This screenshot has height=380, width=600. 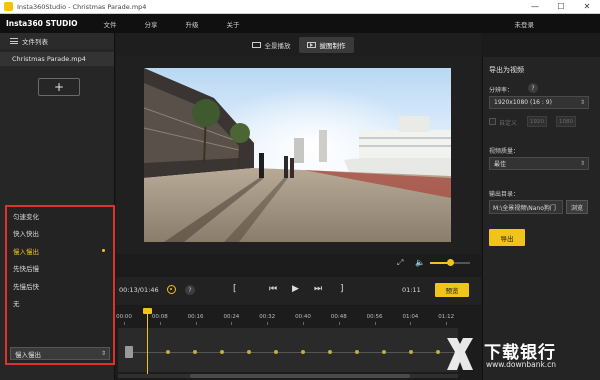 What do you see at coordinates (60, 216) in the screenshot?
I see `speed-option-uniform: 匀速变化` at bounding box center [60, 216].